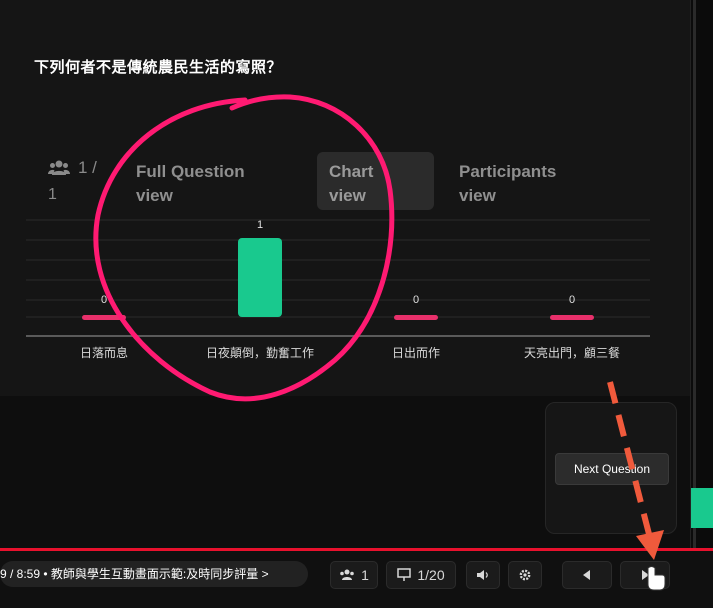 The height and width of the screenshot is (608, 713). What do you see at coordinates (477, 195) in the screenshot?
I see `tab-participants-line2: view` at bounding box center [477, 195].